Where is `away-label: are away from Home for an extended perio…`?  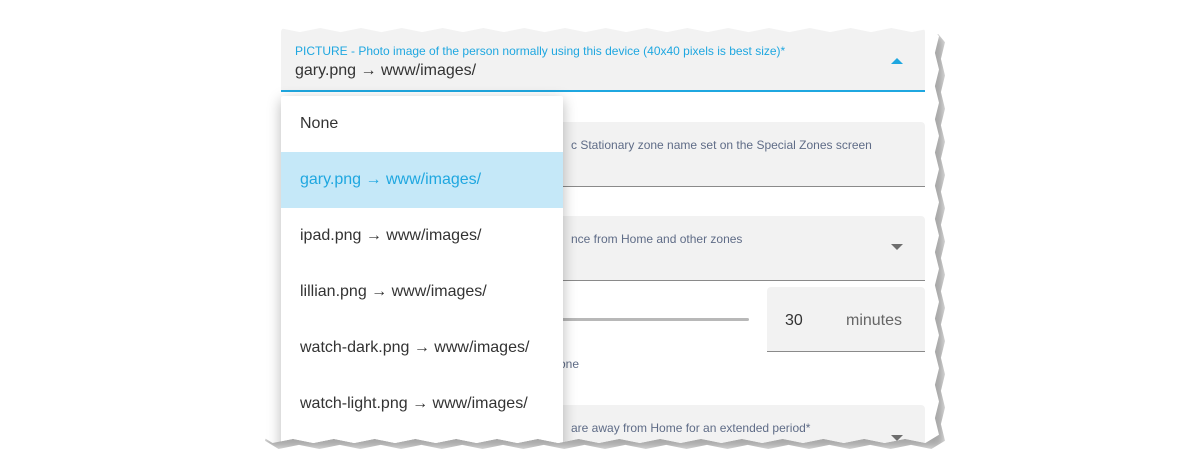
away-label: are away from Home for an extended perio… is located at coordinates (691, 428).